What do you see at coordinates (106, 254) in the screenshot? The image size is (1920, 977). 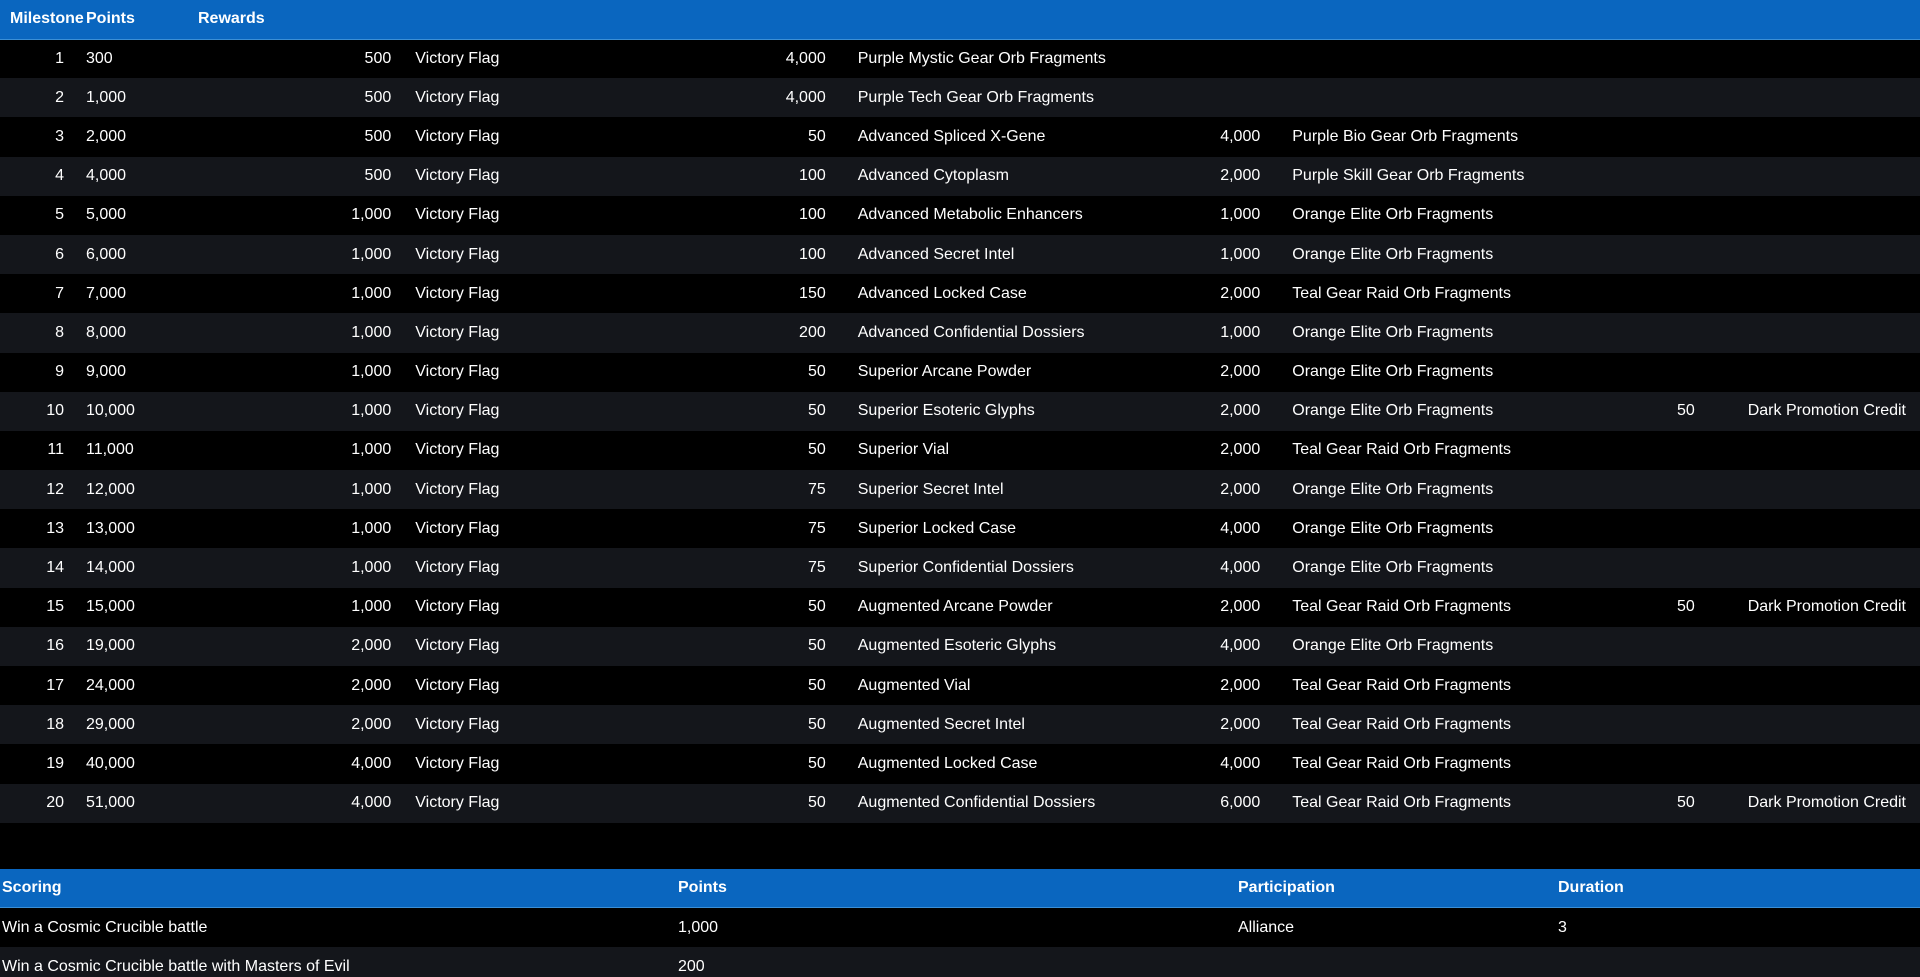 I see `cell-points: 6,000` at bounding box center [106, 254].